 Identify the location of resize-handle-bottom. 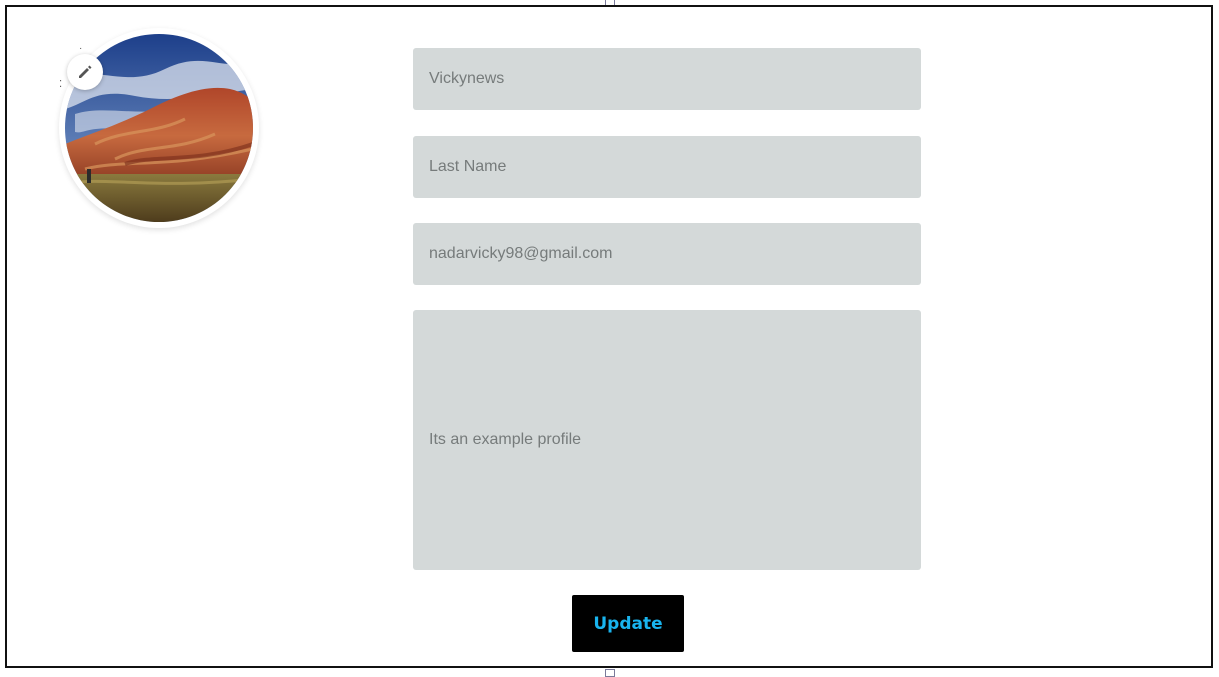
(610, 673).